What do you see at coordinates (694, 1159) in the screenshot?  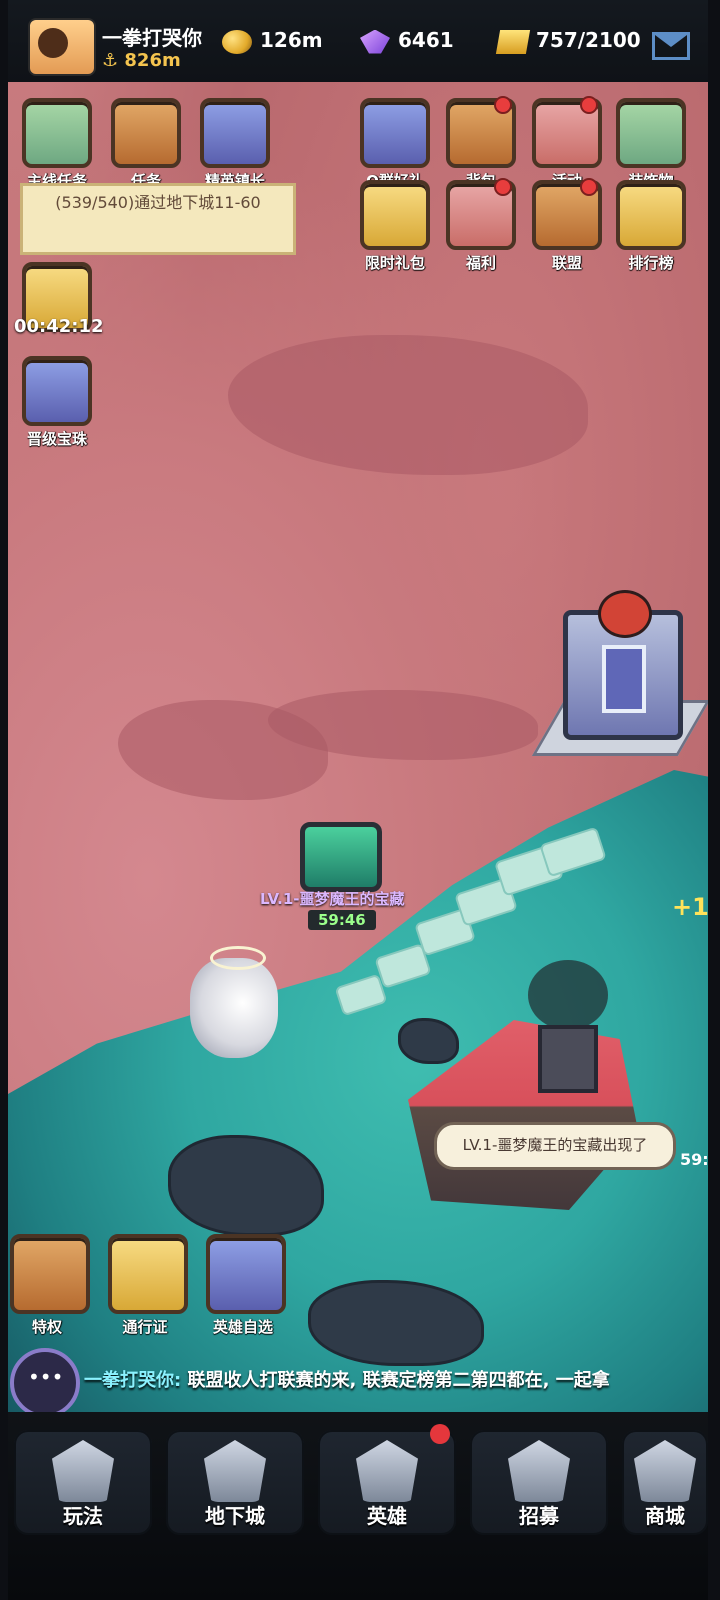 I see `right-timer: 59:4` at bounding box center [694, 1159].